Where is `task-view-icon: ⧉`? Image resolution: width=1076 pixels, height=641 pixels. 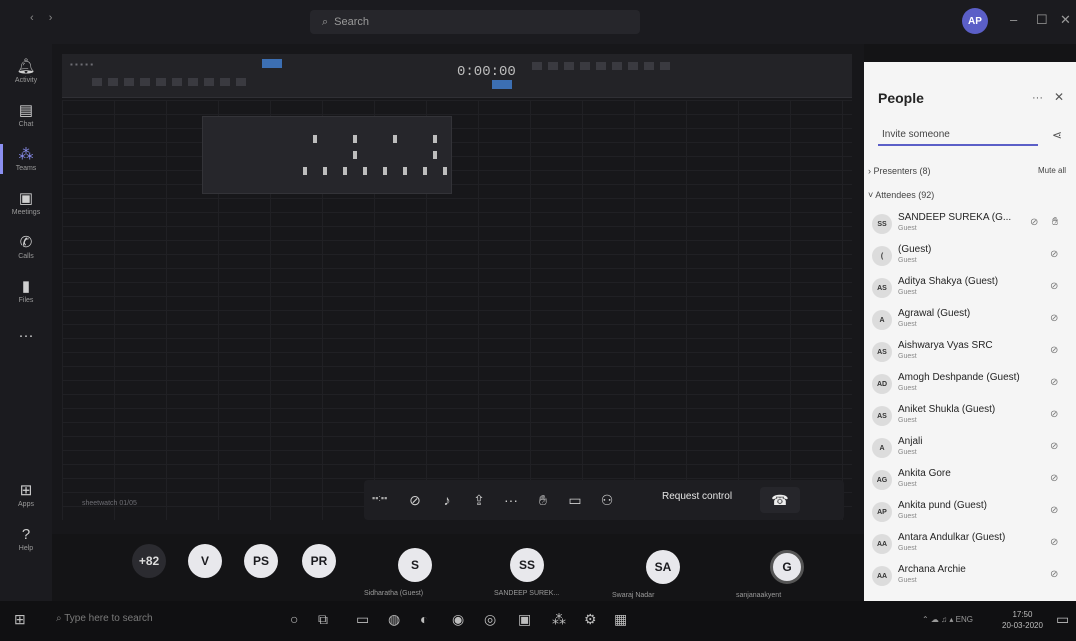
task-view-icon: ⧉ is located at coordinates (323, 619).